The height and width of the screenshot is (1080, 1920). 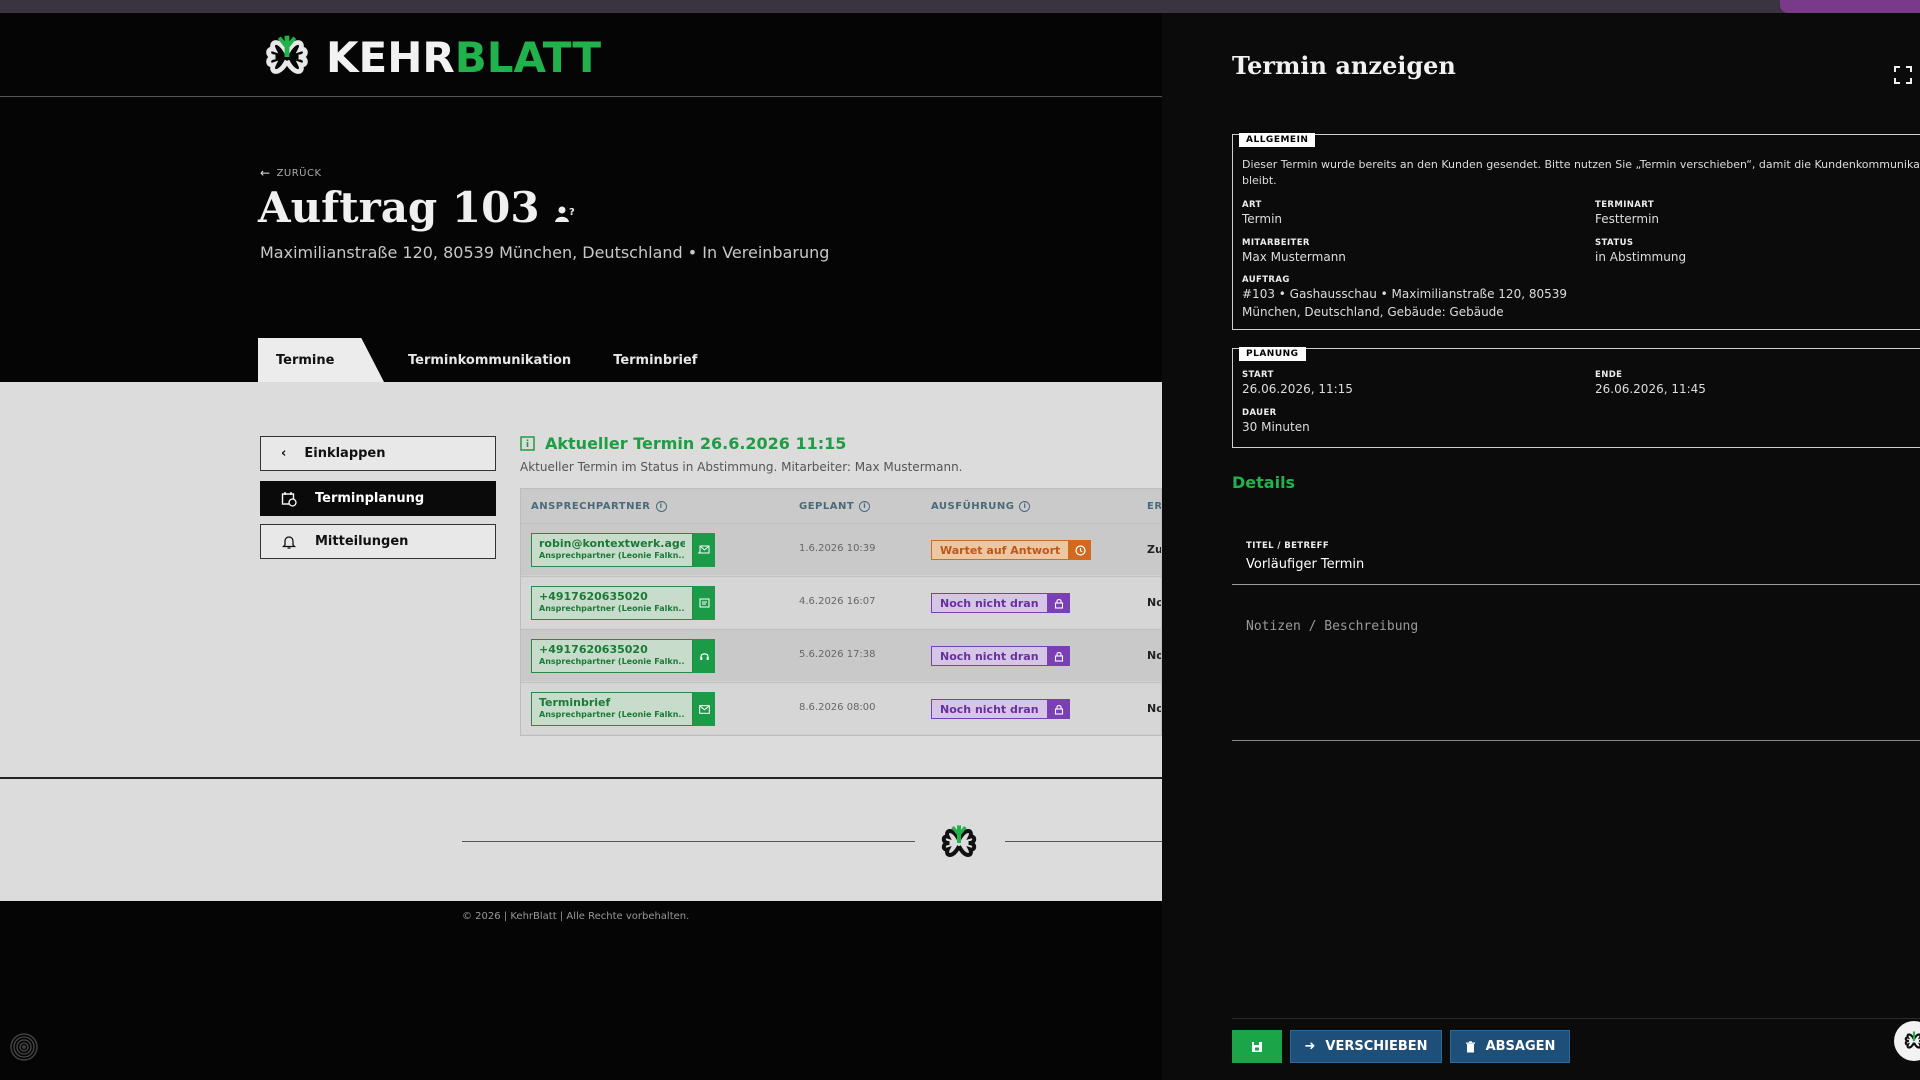 I want to click on info-icon, so click(x=527, y=443).